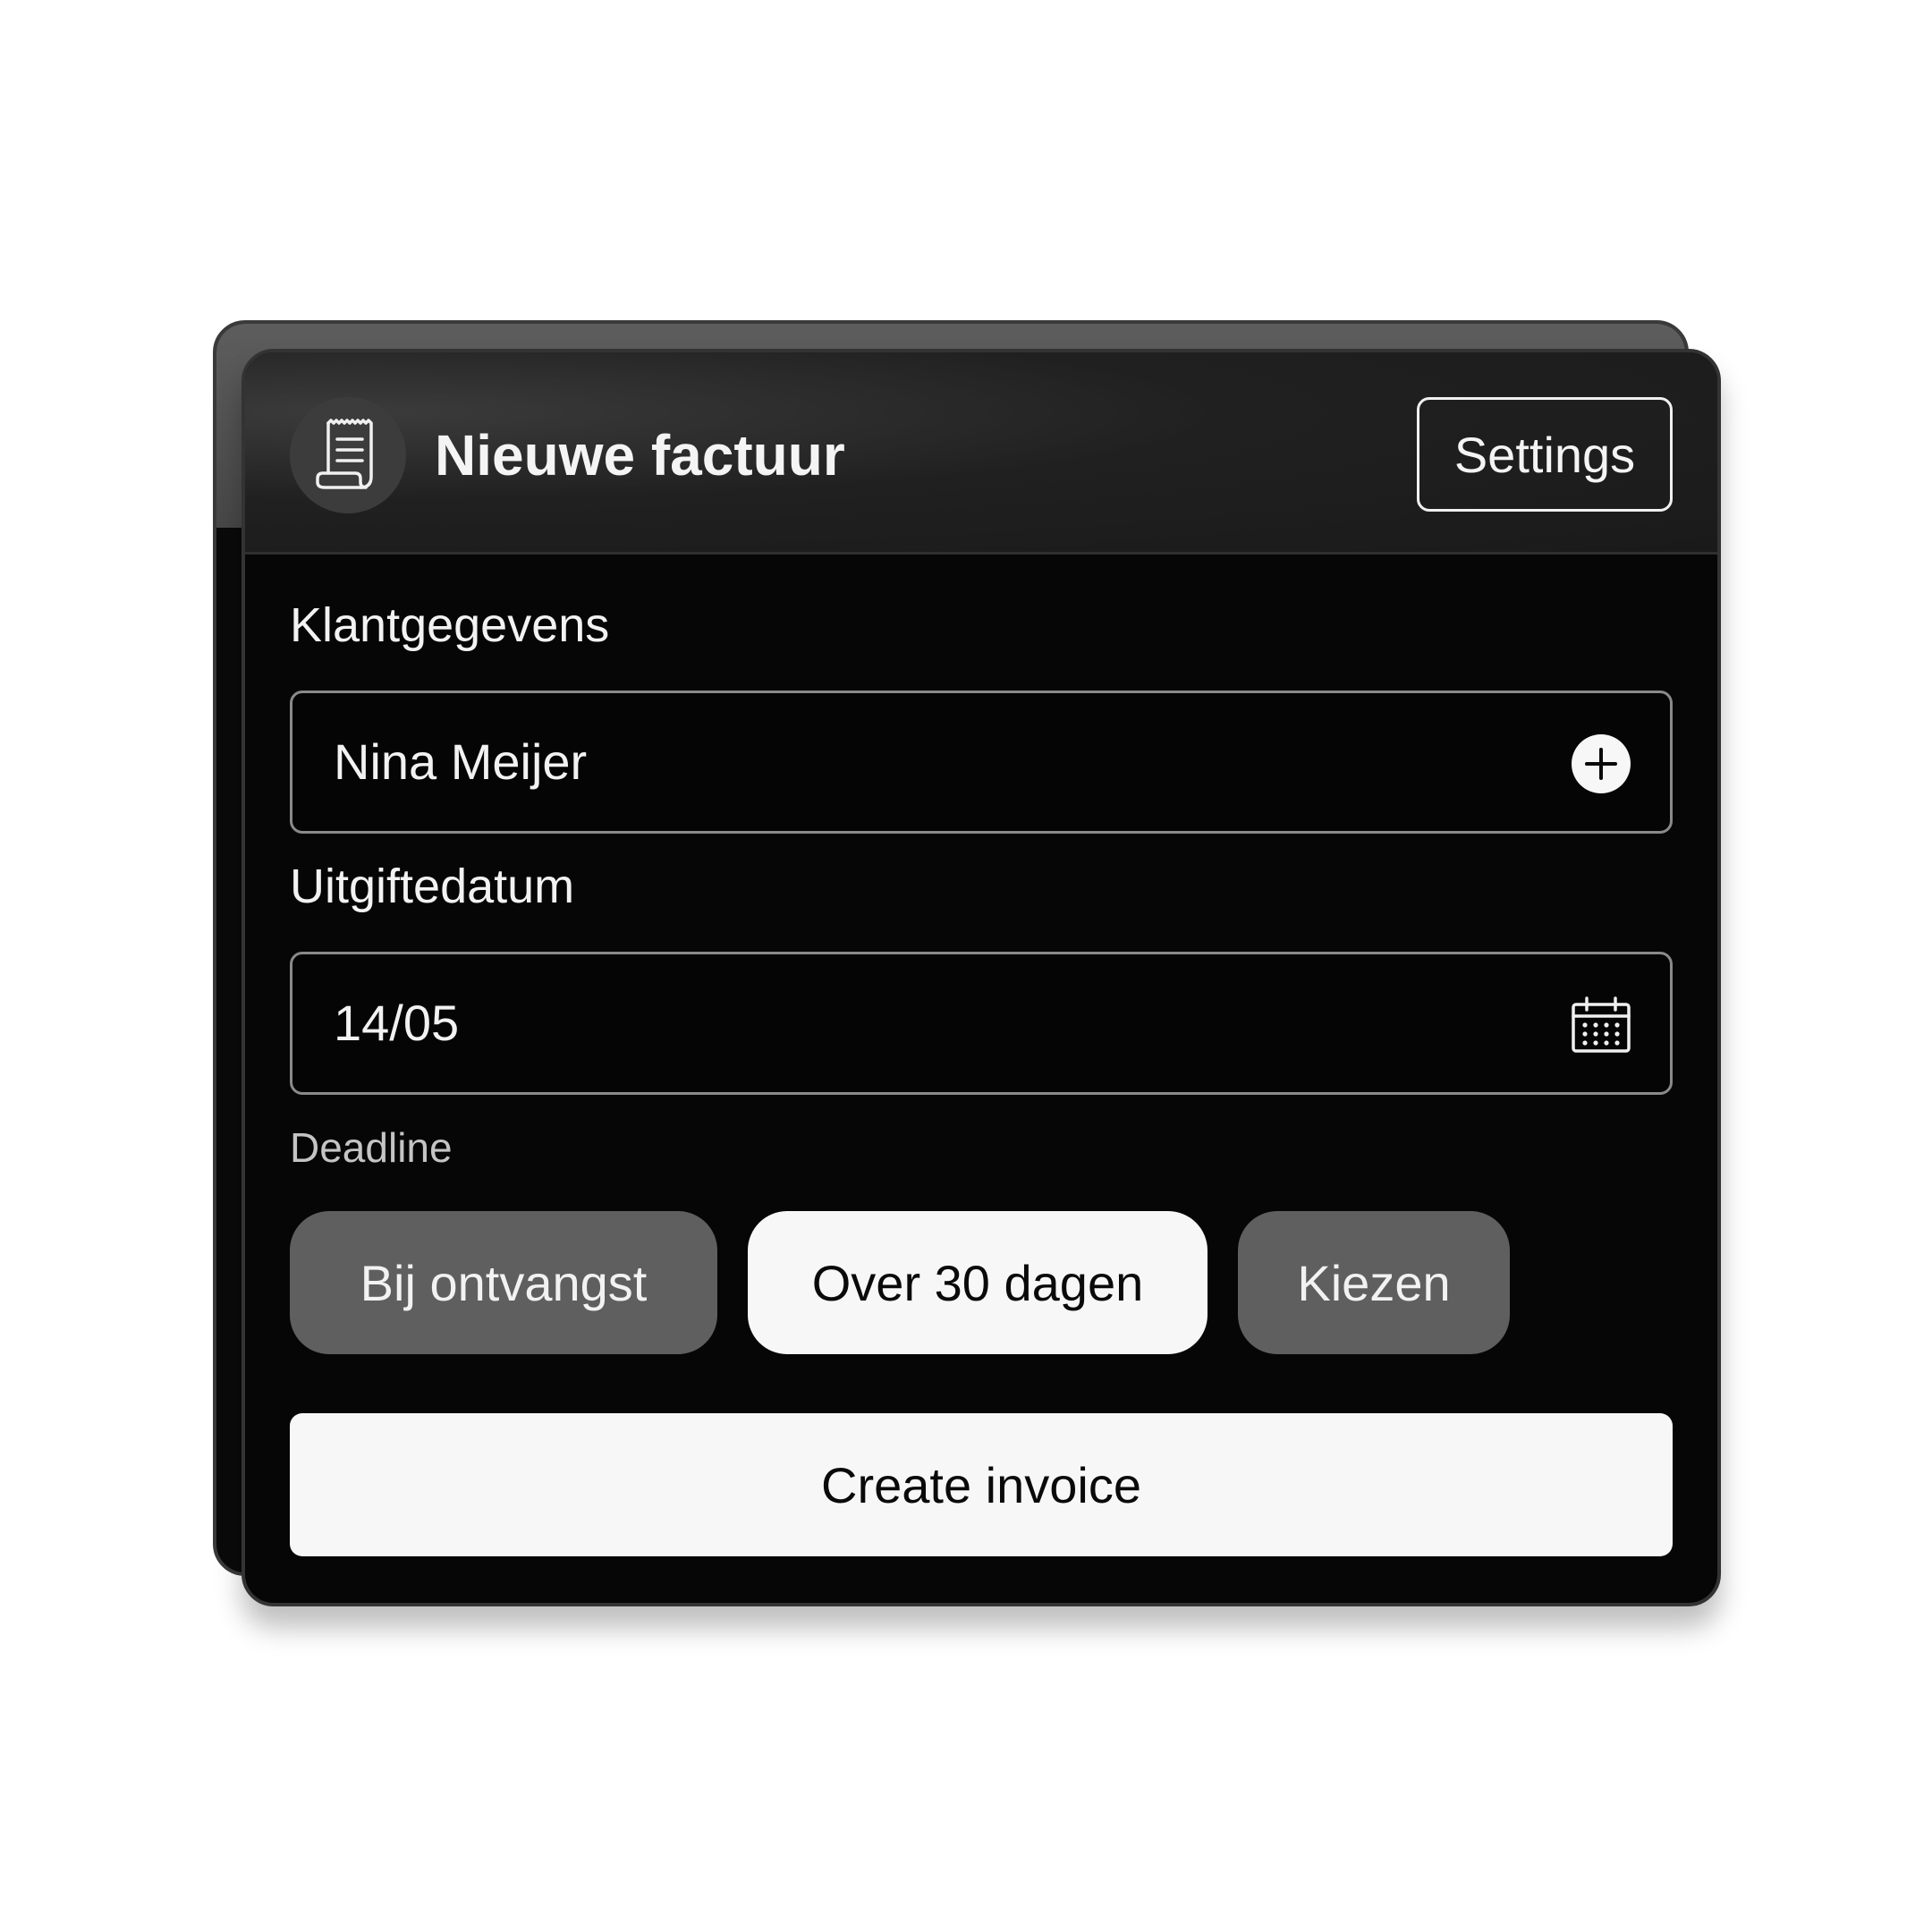  What do you see at coordinates (1601, 1025) in the screenshot?
I see `calendar-icon` at bounding box center [1601, 1025].